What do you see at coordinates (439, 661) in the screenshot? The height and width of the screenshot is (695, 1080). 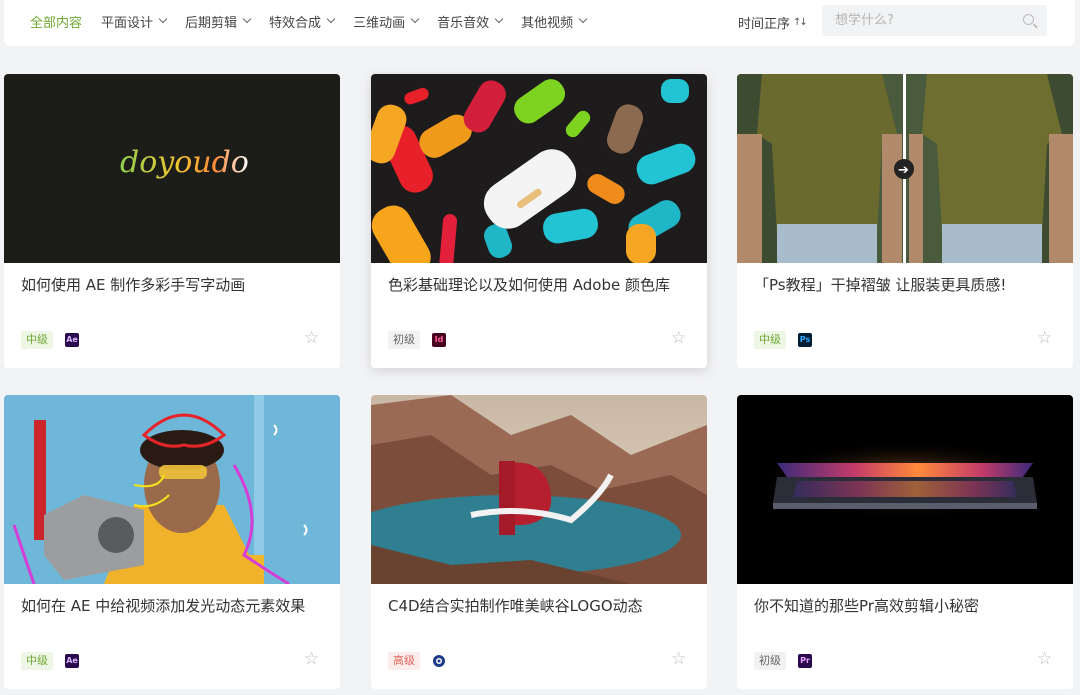 I see `cinema-4d-icon` at bounding box center [439, 661].